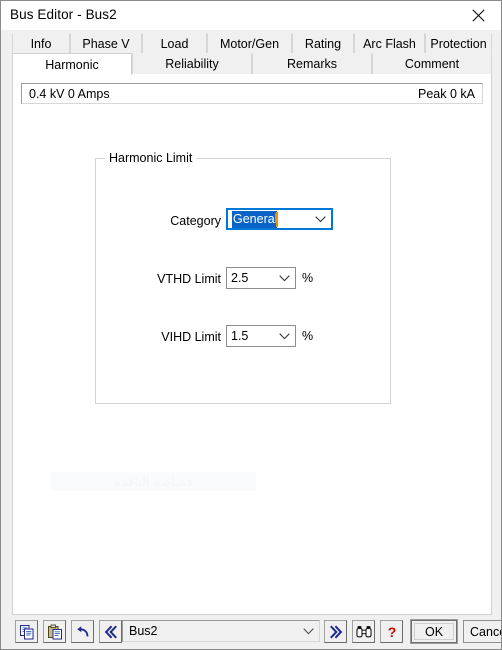 The height and width of the screenshot is (650, 502). I want to click on tab-phase-v: Phase V, so click(106, 43).